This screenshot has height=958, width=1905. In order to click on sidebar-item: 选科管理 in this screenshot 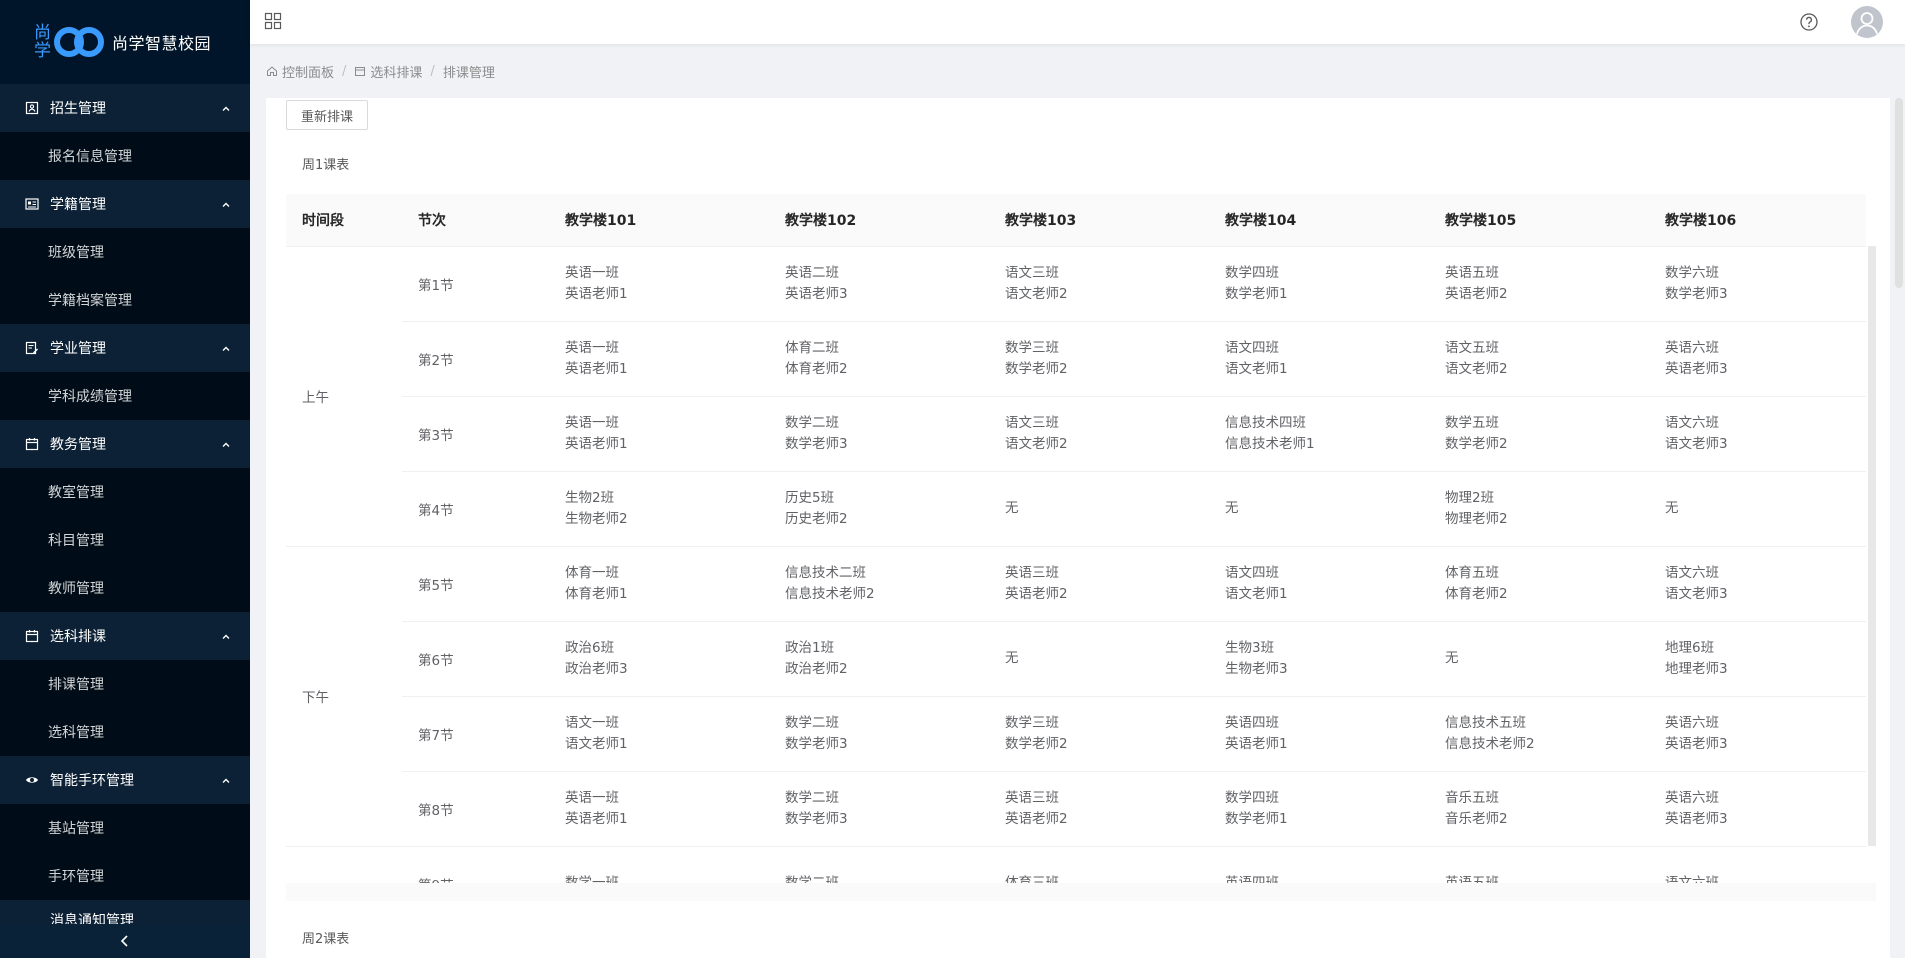, I will do `click(125, 732)`.